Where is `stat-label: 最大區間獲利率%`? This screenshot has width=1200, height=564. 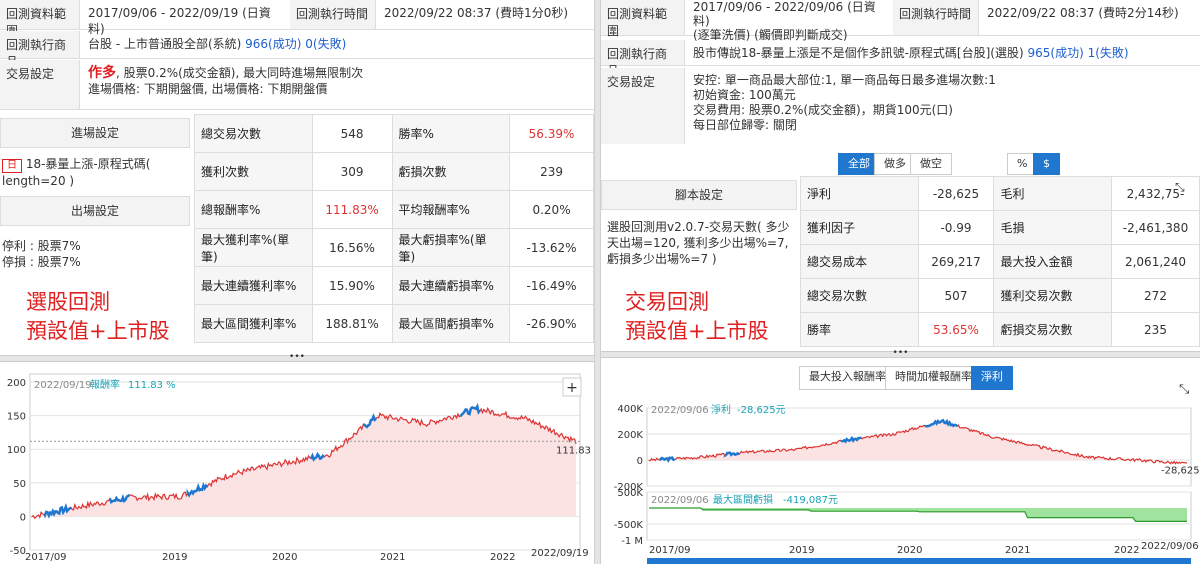 stat-label: 最大區間獲利率% is located at coordinates (253, 323).